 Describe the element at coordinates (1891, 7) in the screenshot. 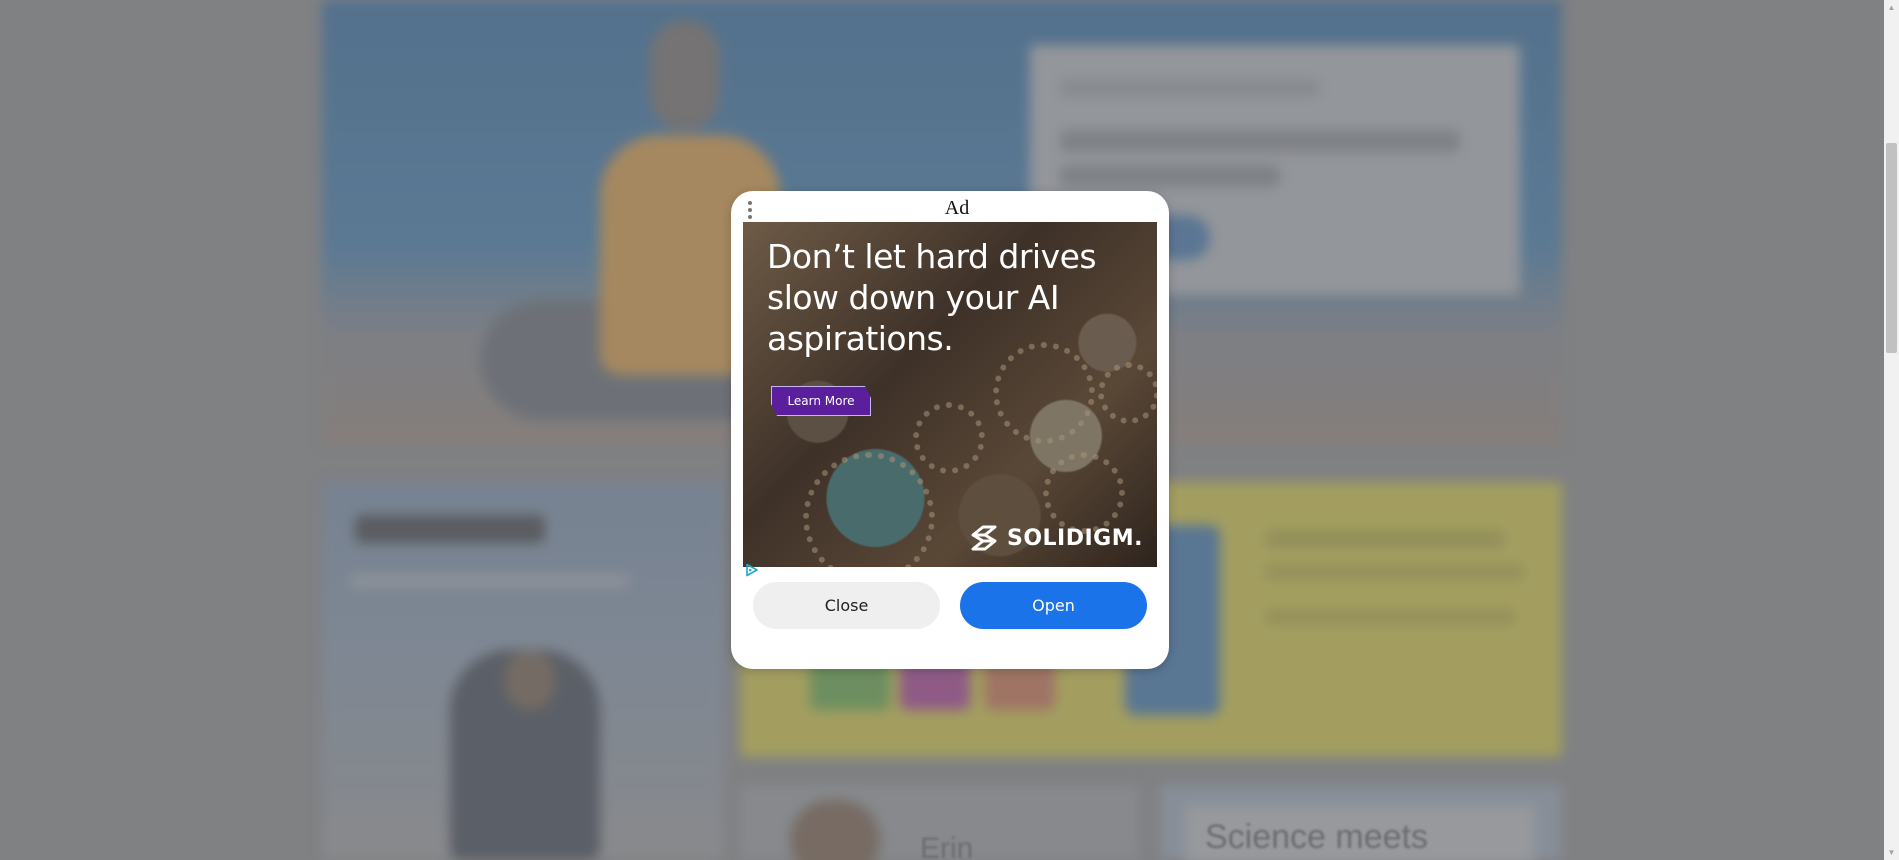

I see `scroll-up-arrow-icon: ▲` at that location.